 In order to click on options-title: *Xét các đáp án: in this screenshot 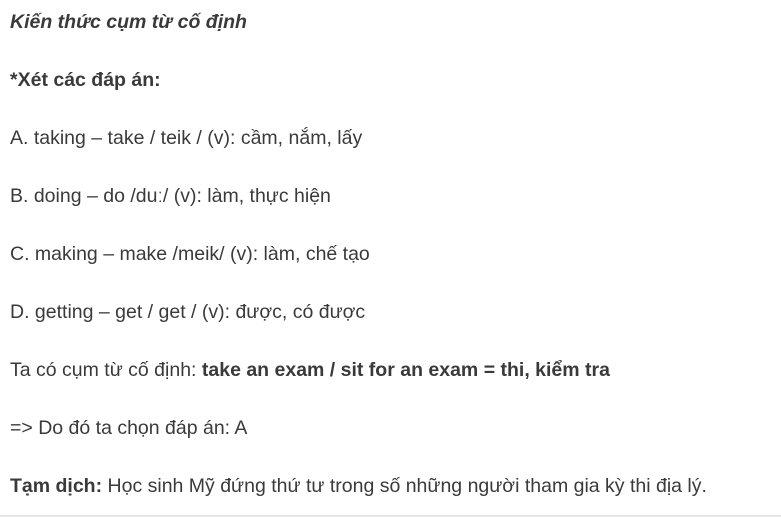, I will do `click(85, 80)`.